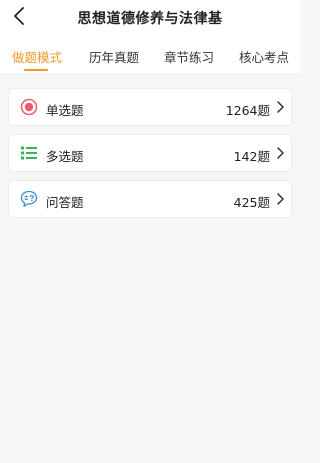 The width and height of the screenshot is (320, 463). Describe the element at coordinates (114, 56) in the screenshot. I see `tab-past-exams: 历年真题` at that location.